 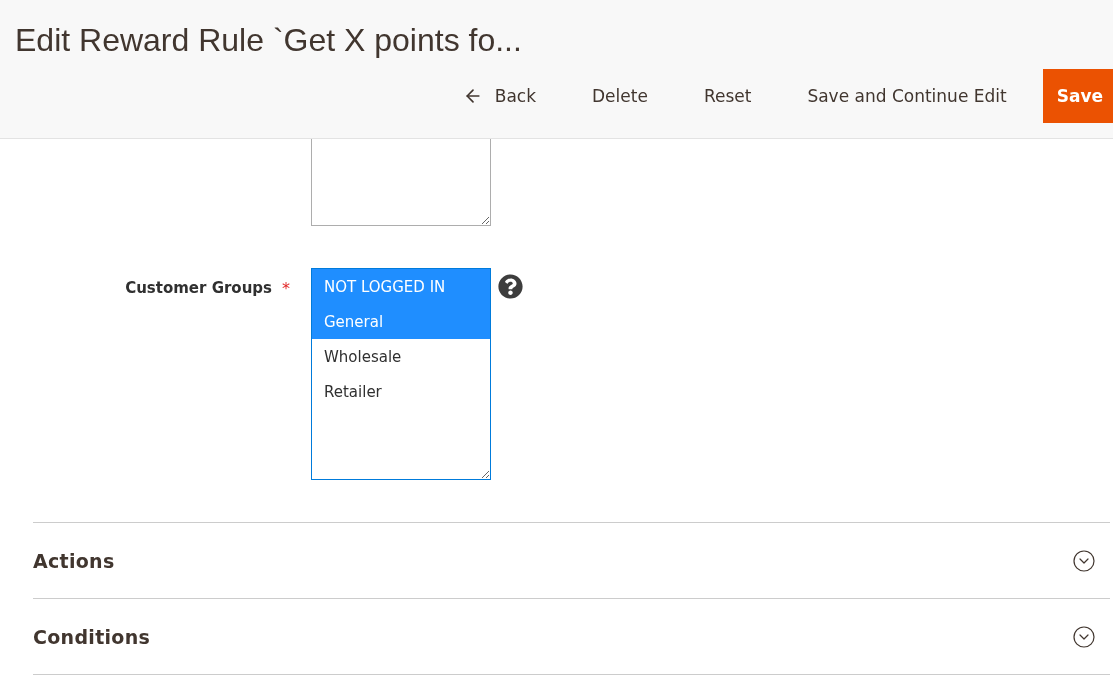 What do you see at coordinates (907, 96) in the screenshot?
I see `action-button: Save and Continue Edit` at bounding box center [907, 96].